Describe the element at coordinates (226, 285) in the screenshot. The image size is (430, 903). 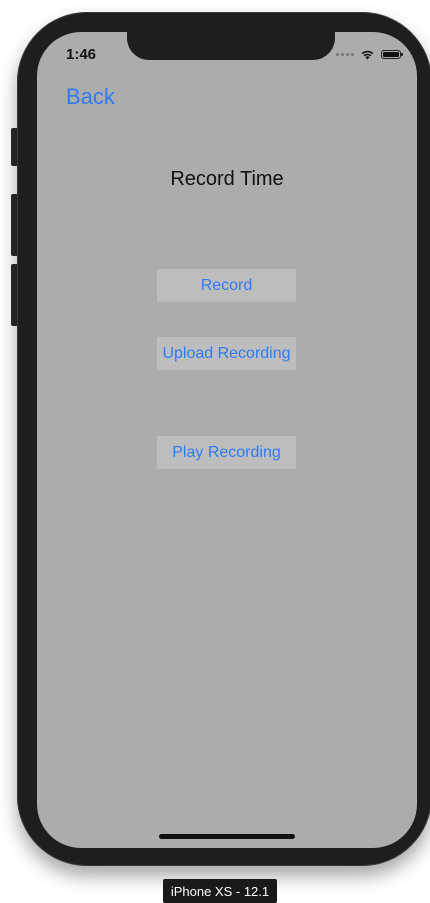
I see `record-button: Record` at that location.